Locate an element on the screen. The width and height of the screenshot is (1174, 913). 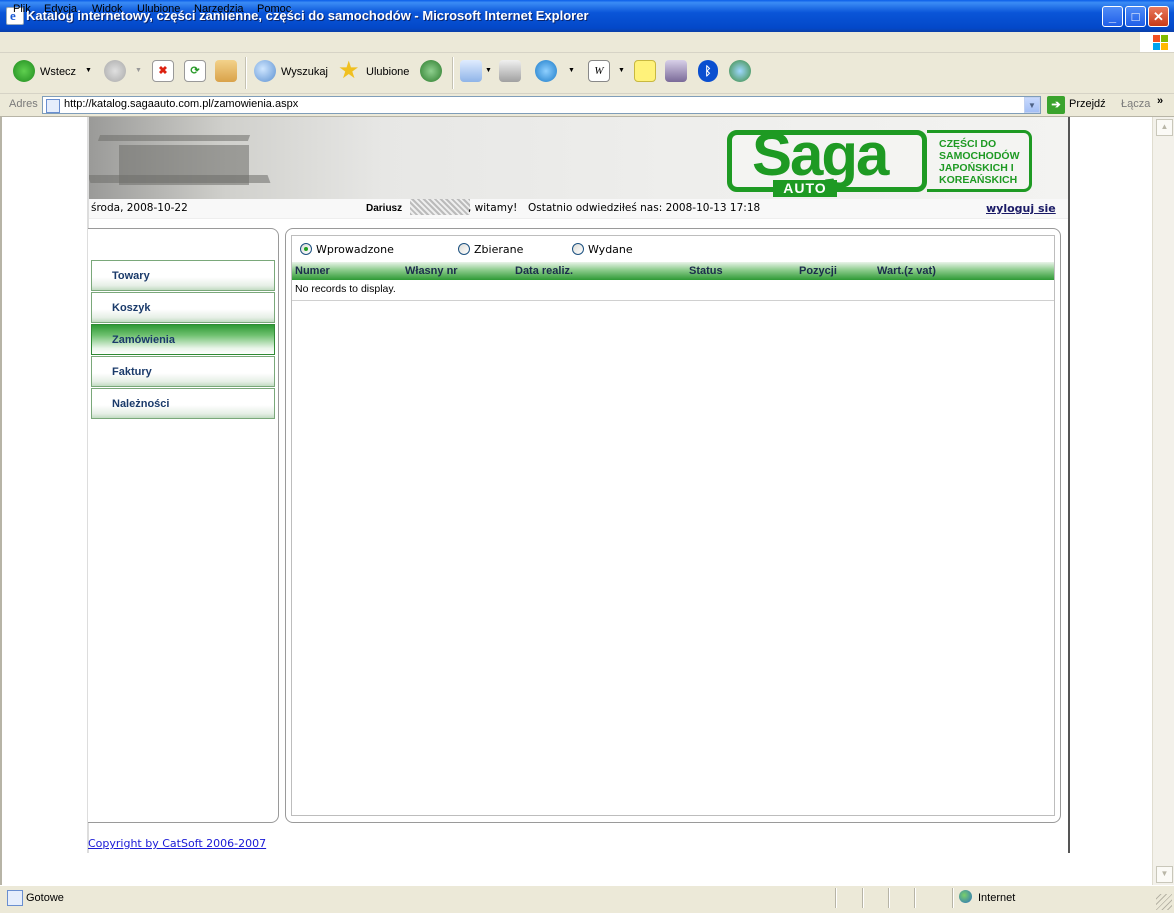
mail-icon is located at coordinates (471, 71).